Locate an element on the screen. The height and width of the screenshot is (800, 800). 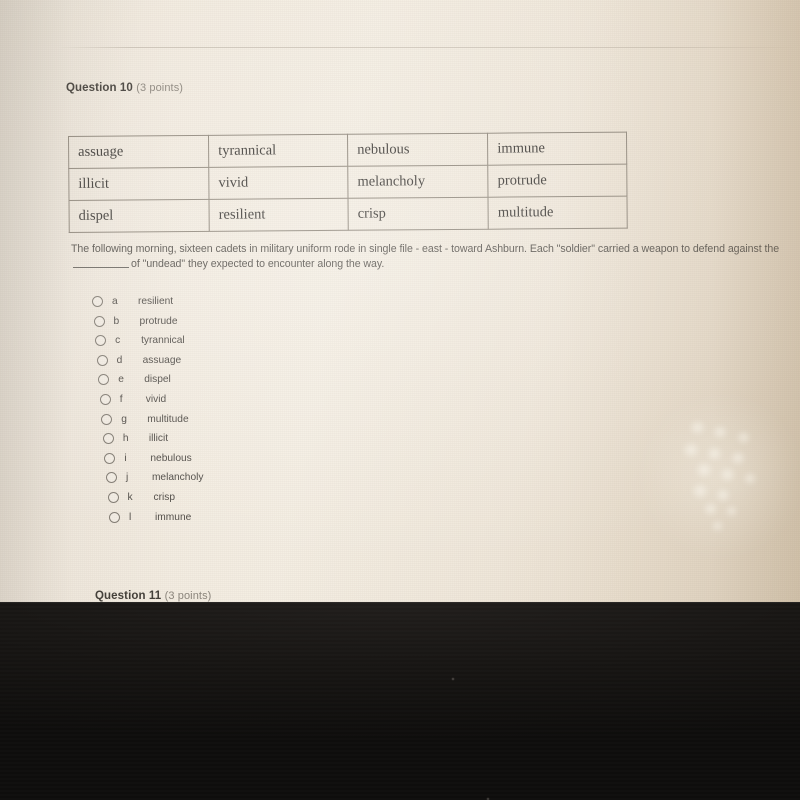
word-cell: immune is located at coordinates (557, 149).